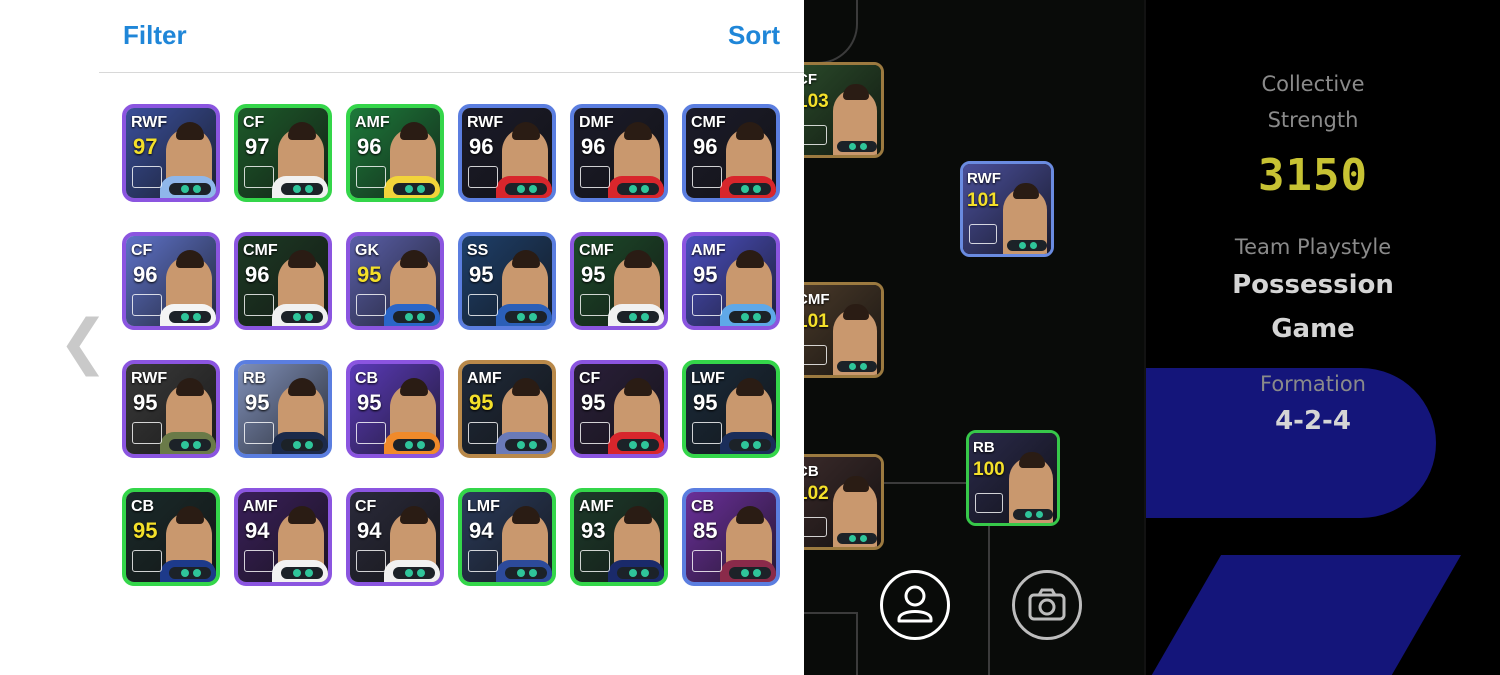  I want to click on player-card: AMF 94, so click(283, 537).